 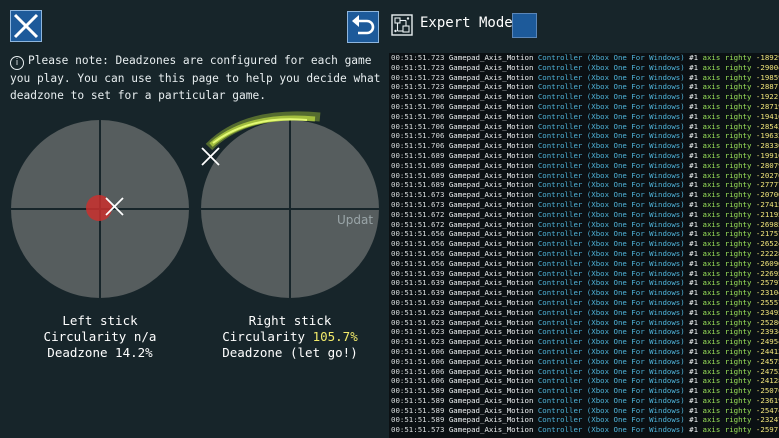 I want to click on log-value: -26096, so click(x=767, y=263).